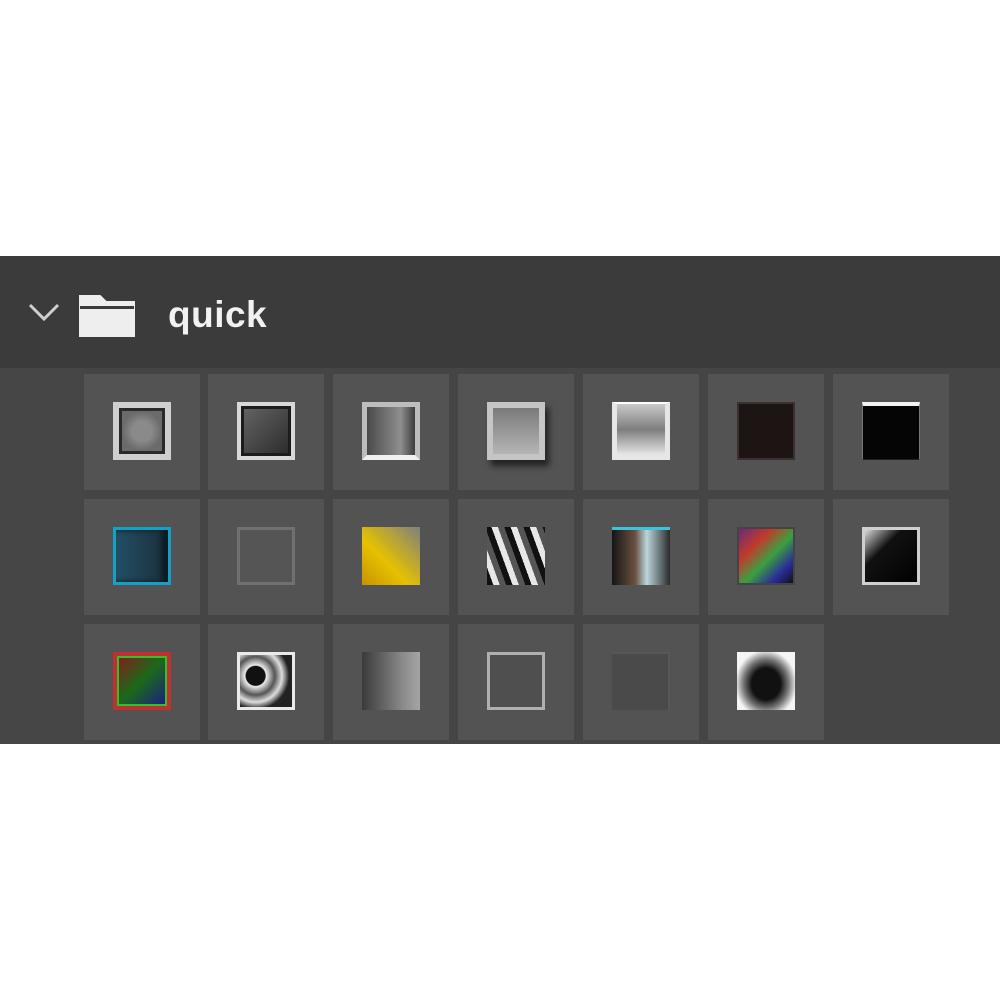 The image size is (1000, 1000). I want to click on style-preset-gradient-bevel, so click(391, 432).